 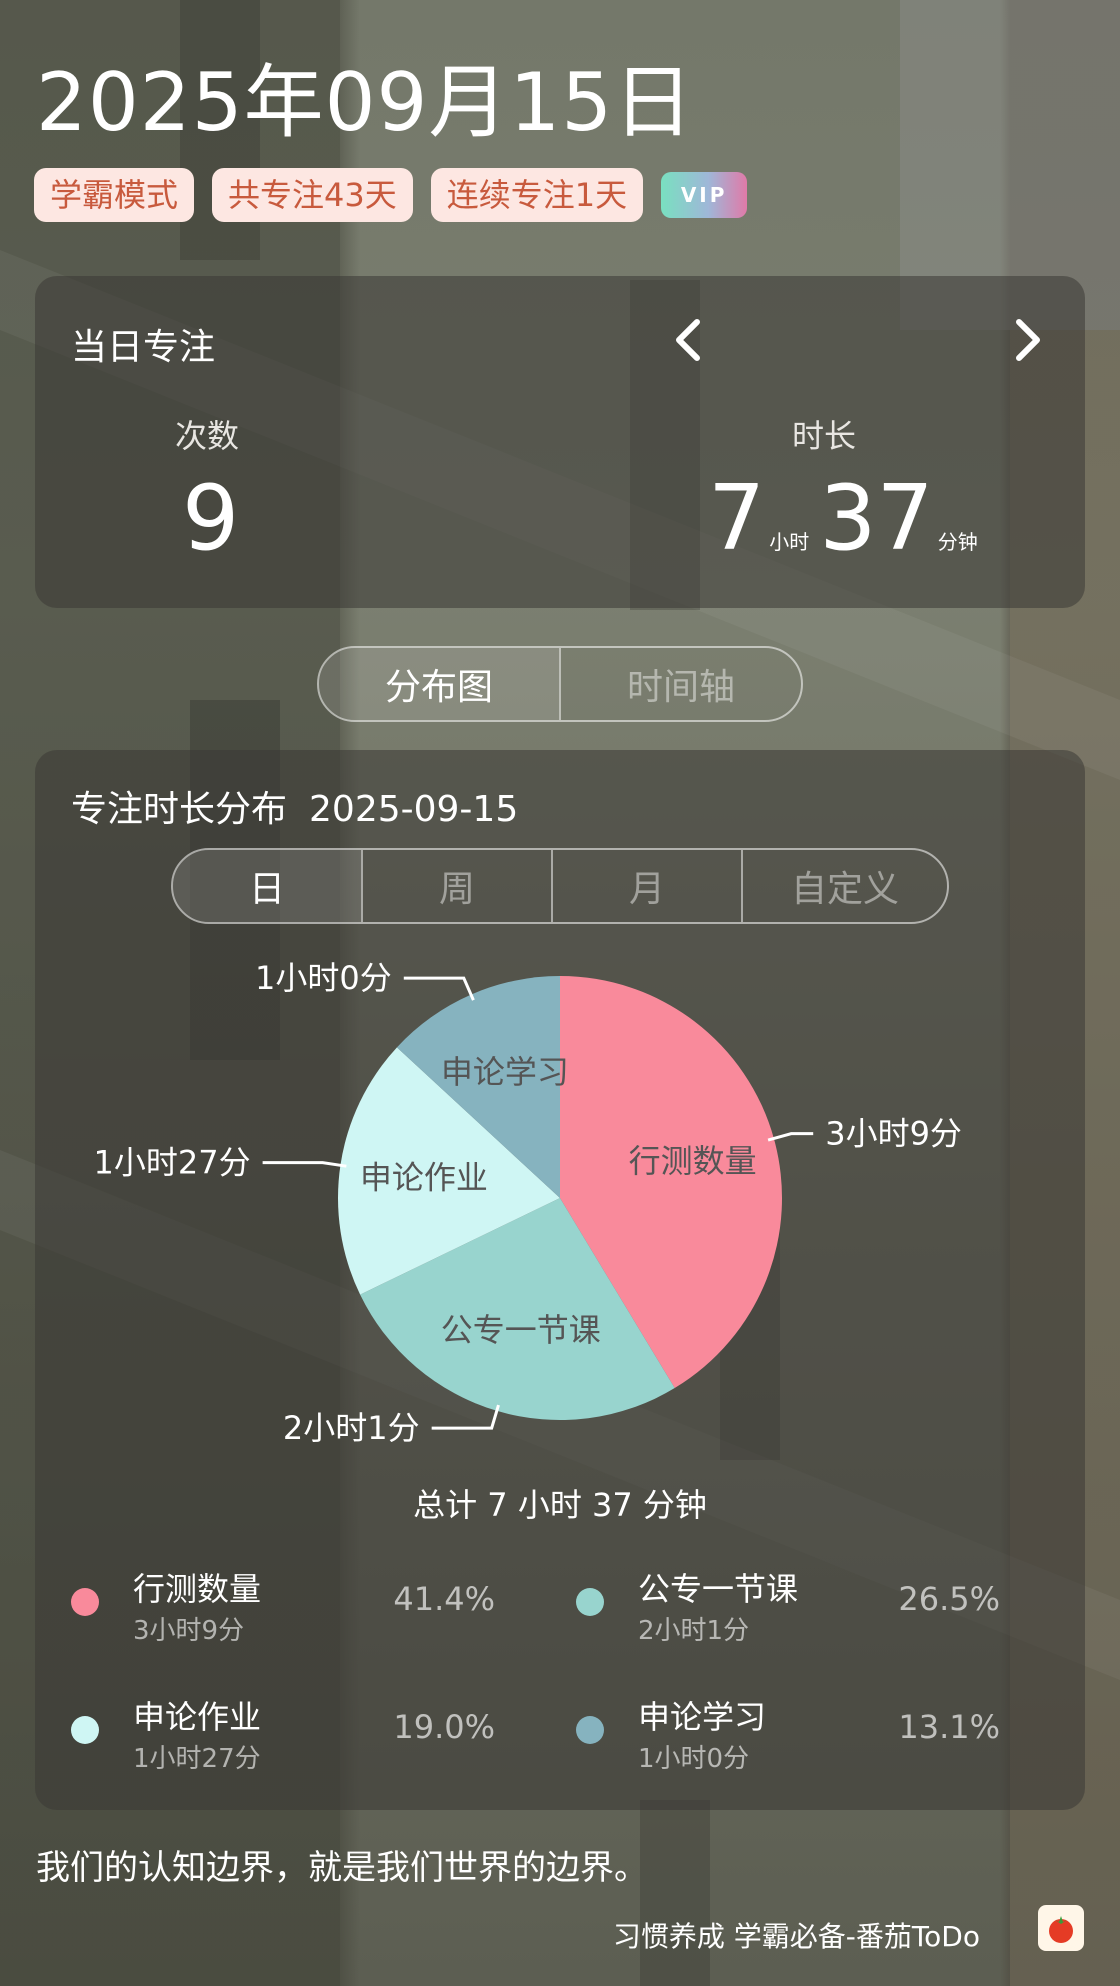 What do you see at coordinates (444, 1599) in the screenshot?
I see `legend-percent: 41.4%` at bounding box center [444, 1599].